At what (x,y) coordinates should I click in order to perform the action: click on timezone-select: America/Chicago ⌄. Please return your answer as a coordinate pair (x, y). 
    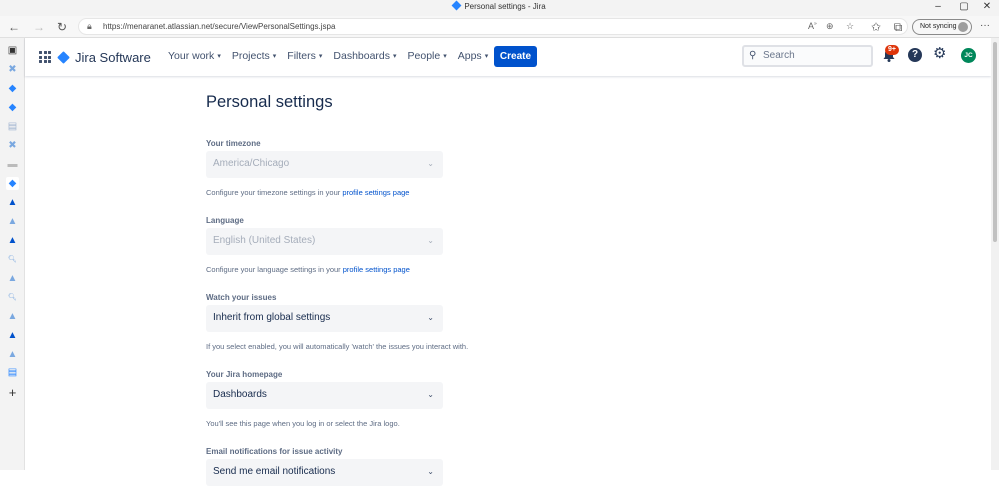
    Looking at the image, I should click on (324, 164).